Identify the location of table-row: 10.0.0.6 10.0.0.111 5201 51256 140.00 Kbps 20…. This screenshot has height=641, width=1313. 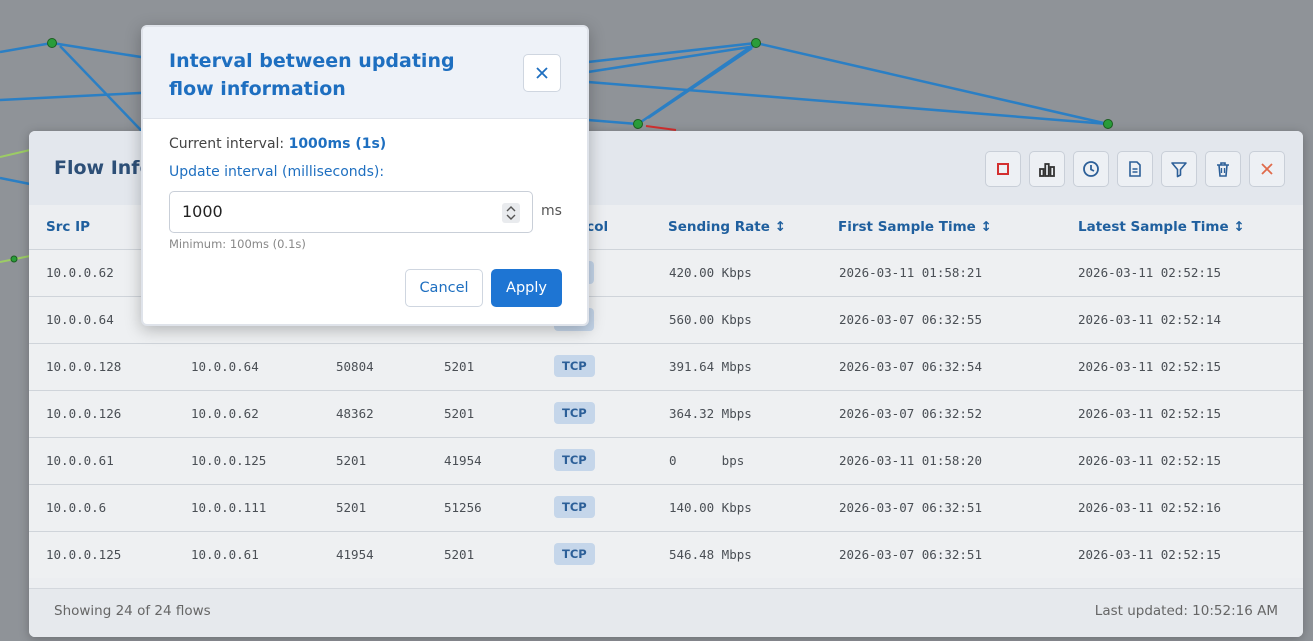
(666, 507).